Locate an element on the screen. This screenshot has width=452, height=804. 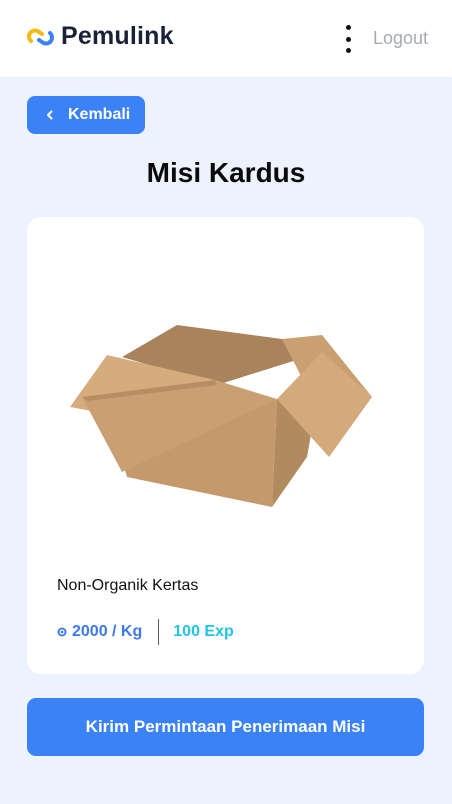
back-button: Kembali is located at coordinates (86, 115).